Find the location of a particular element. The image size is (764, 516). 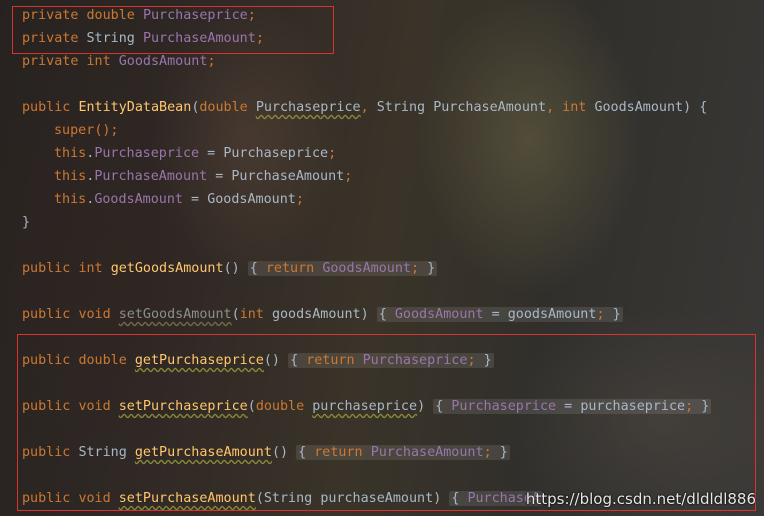

folded-method-body: { return GoodsAmount; } is located at coordinates (342, 268).